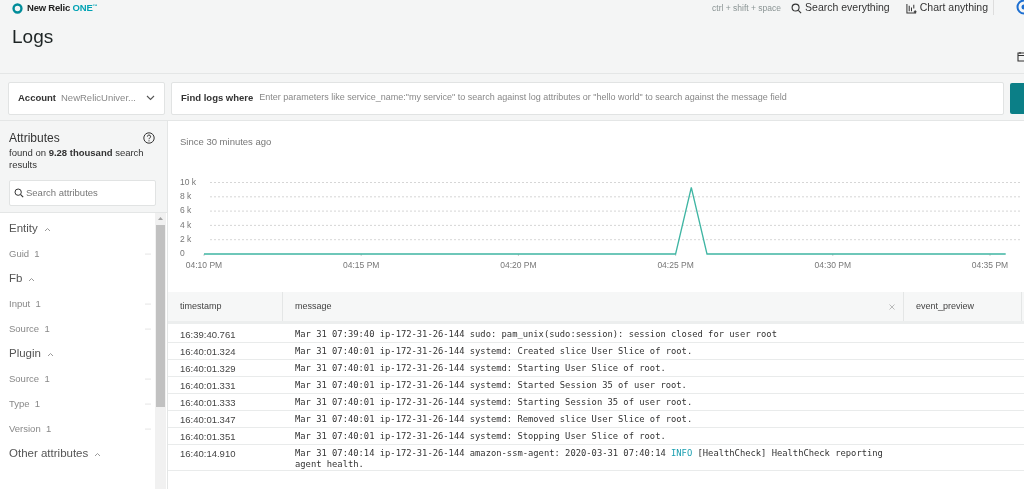 The height and width of the screenshot is (489, 1024). What do you see at coordinates (892, 306) in the screenshot?
I see `close-icon` at bounding box center [892, 306].